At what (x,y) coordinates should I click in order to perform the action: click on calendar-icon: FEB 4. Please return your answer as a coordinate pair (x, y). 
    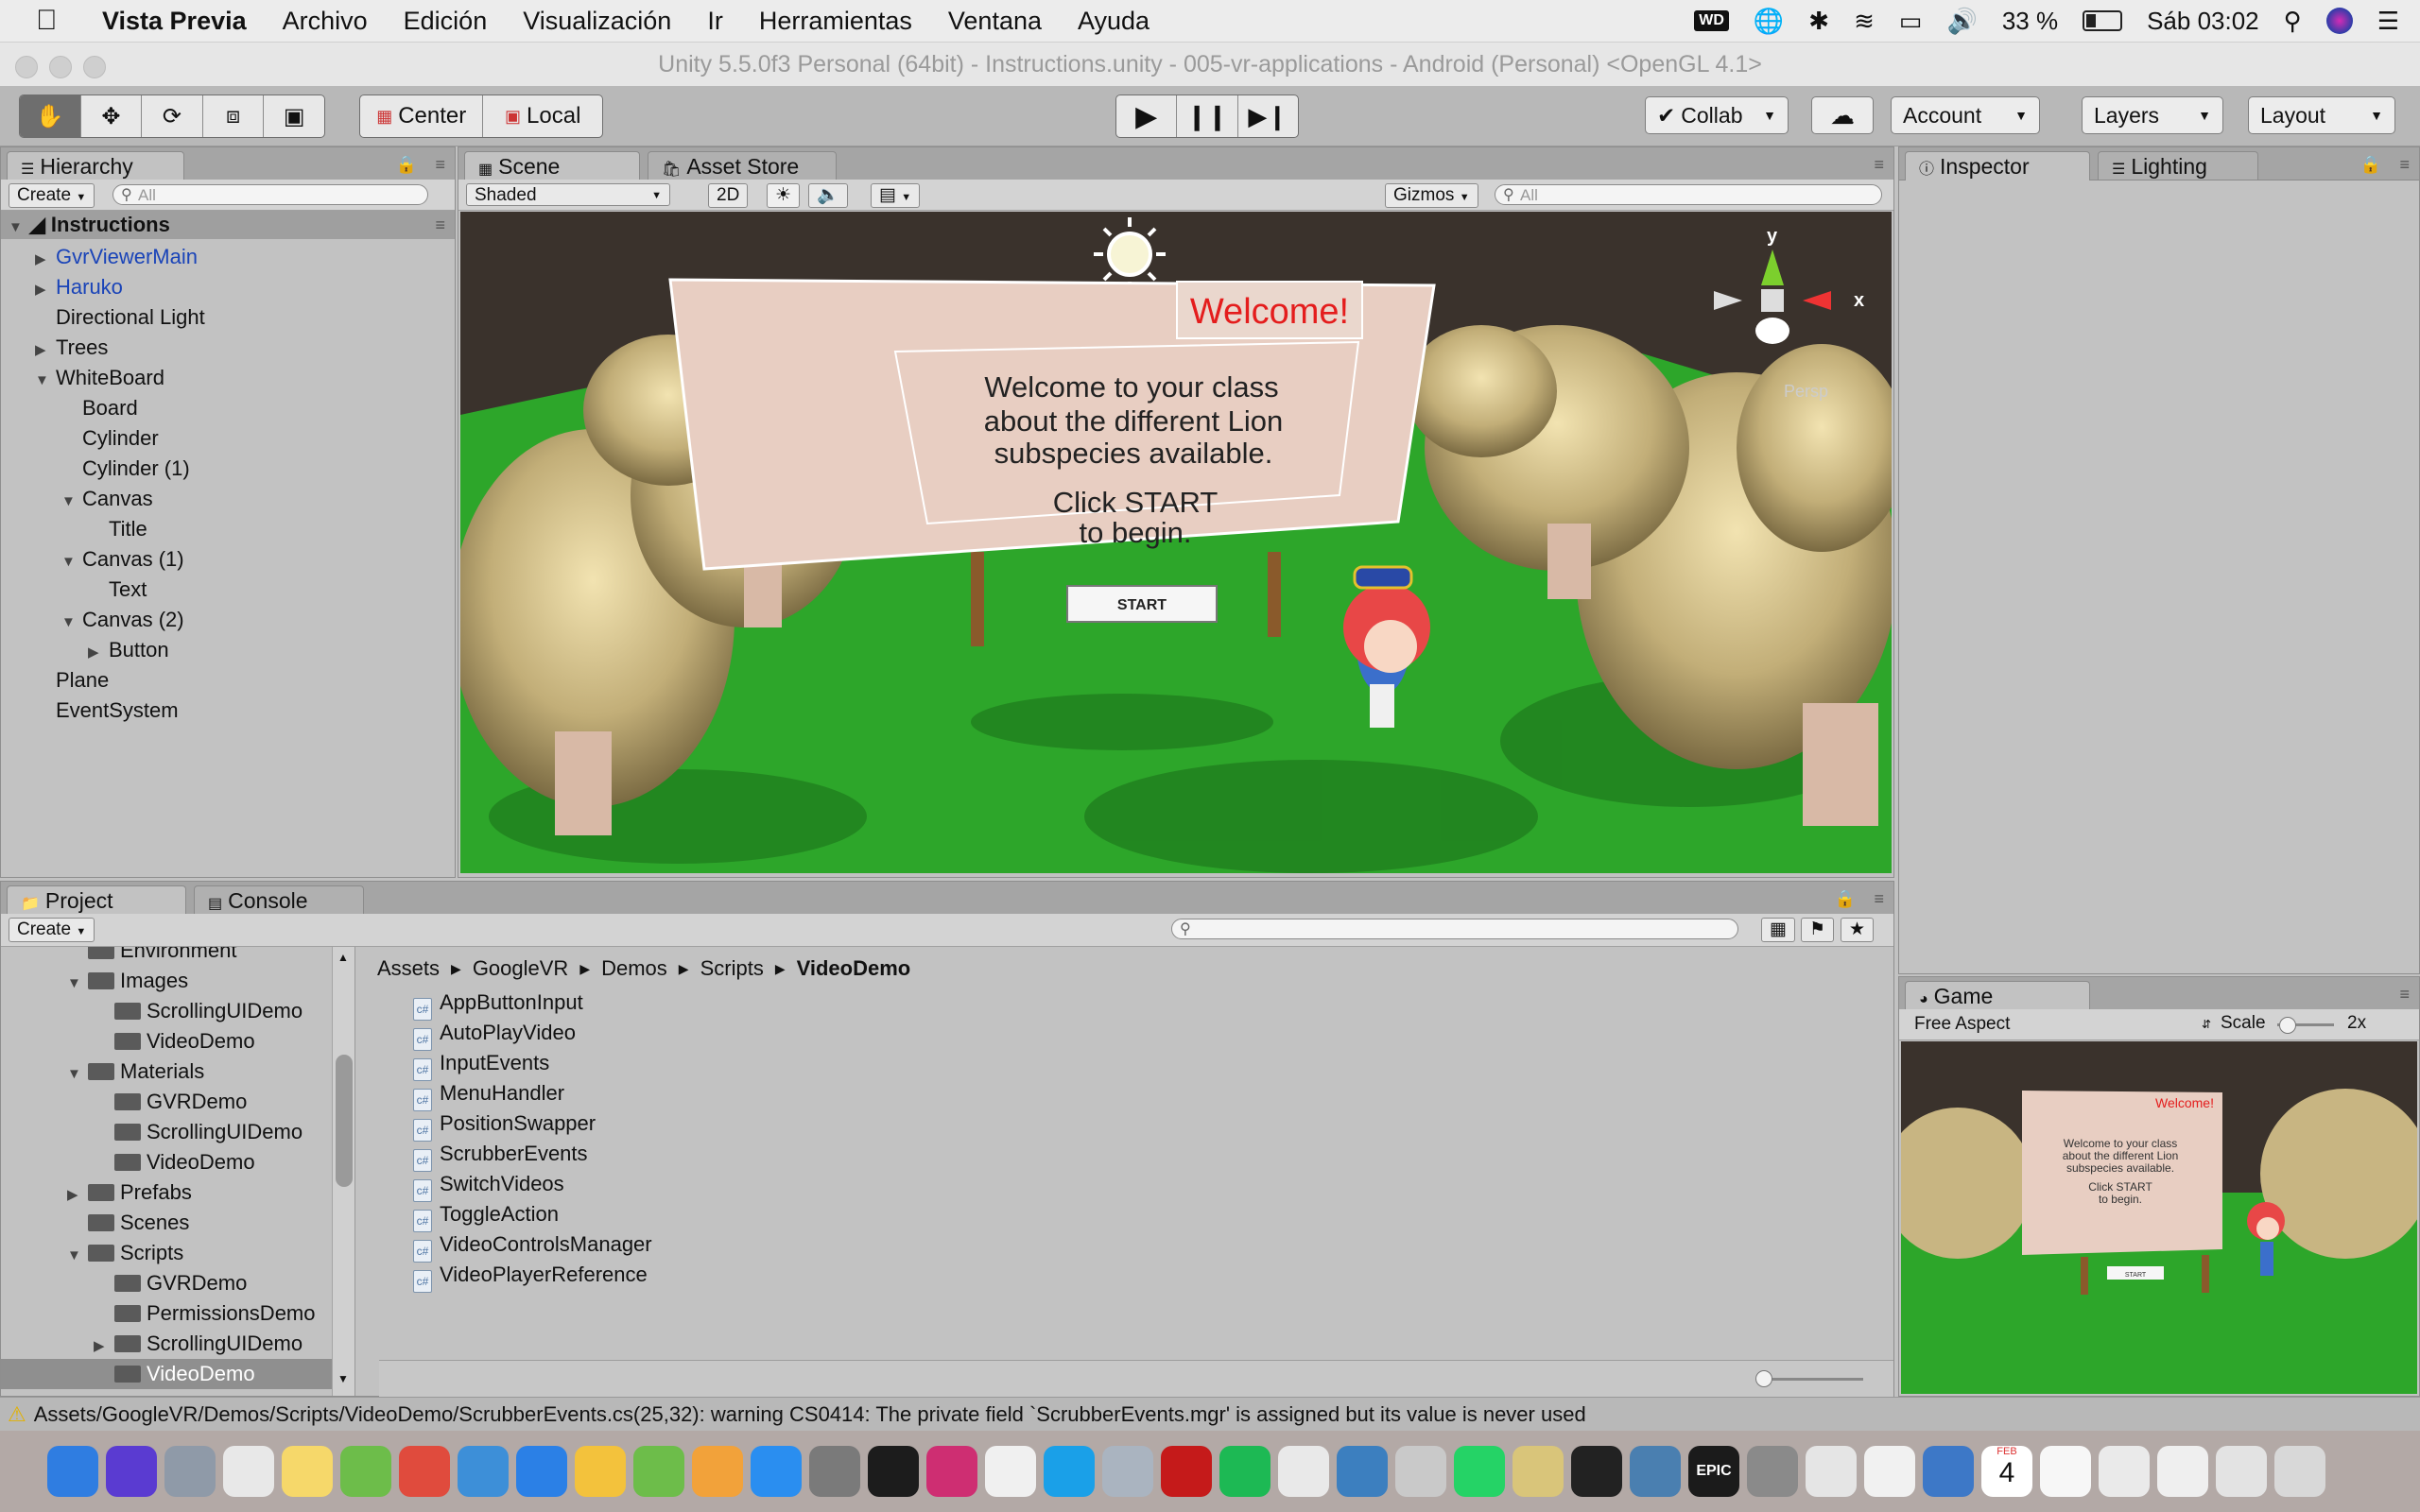
    Looking at the image, I should click on (2007, 1471).